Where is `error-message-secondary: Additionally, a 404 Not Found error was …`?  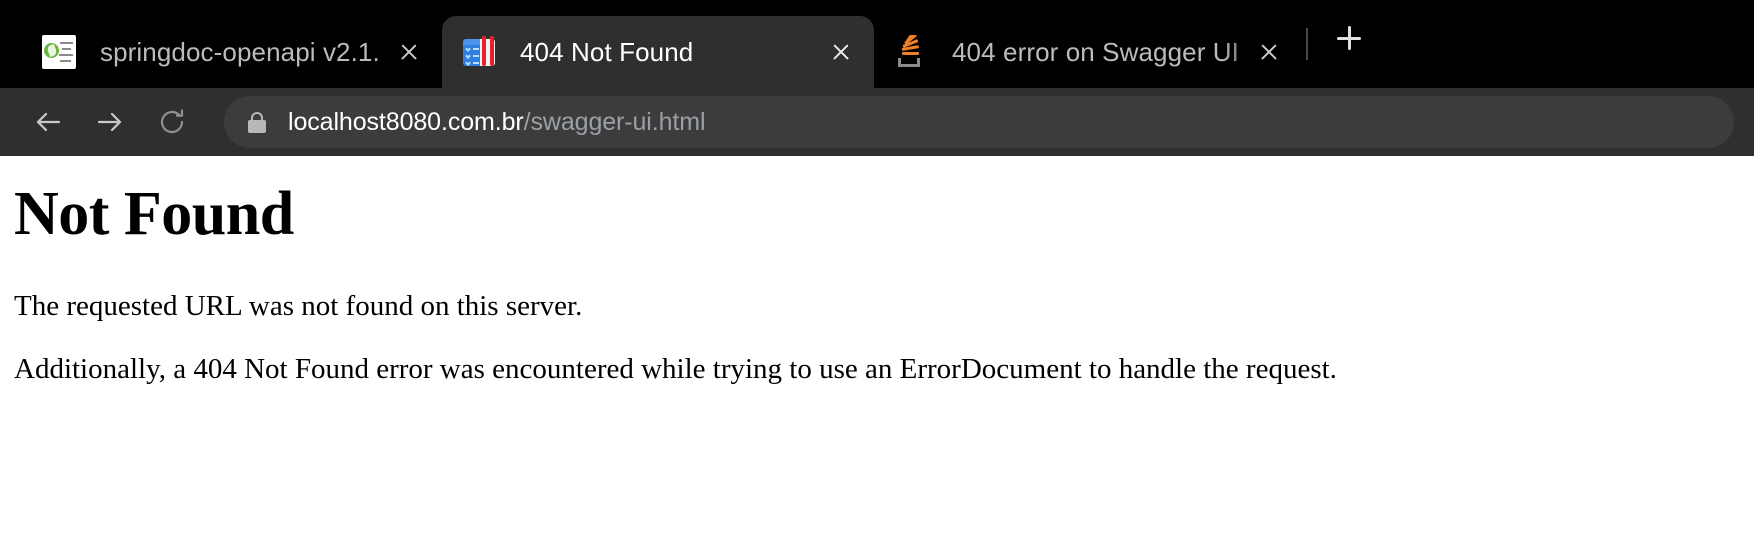 error-message-secondary: Additionally, a 404 Not Found error was … is located at coordinates (675, 368).